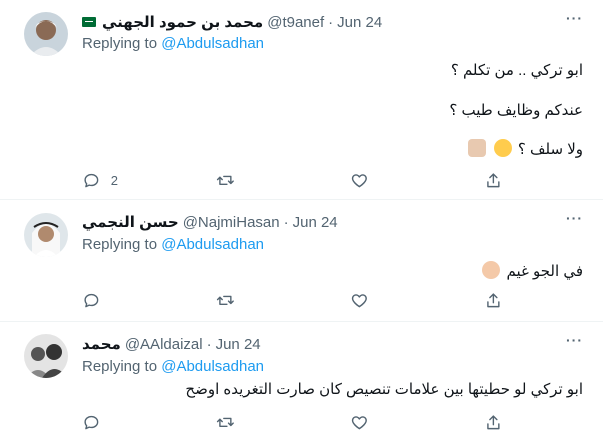 The width and height of the screenshot is (603, 443). What do you see at coordinates (182, 22) in the screenshot?
I see `display-name: محمد بن حمود الجهني` at bounding box center [182, 22].